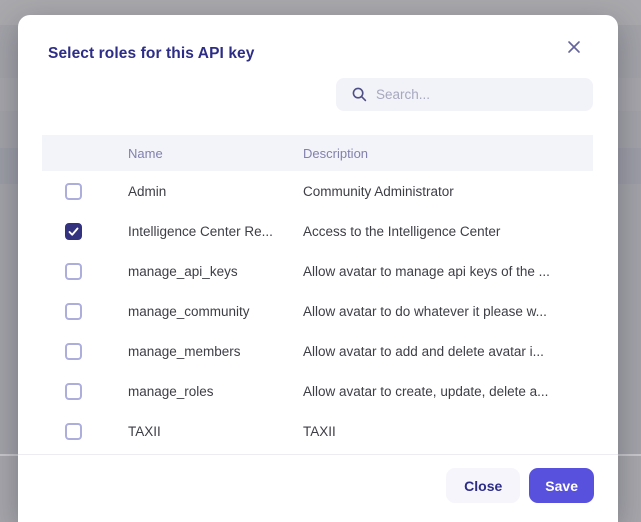 Image resolution: width=641 pixels, height=522 pixels. I want to click on close-button: Close, so click(483, 485).